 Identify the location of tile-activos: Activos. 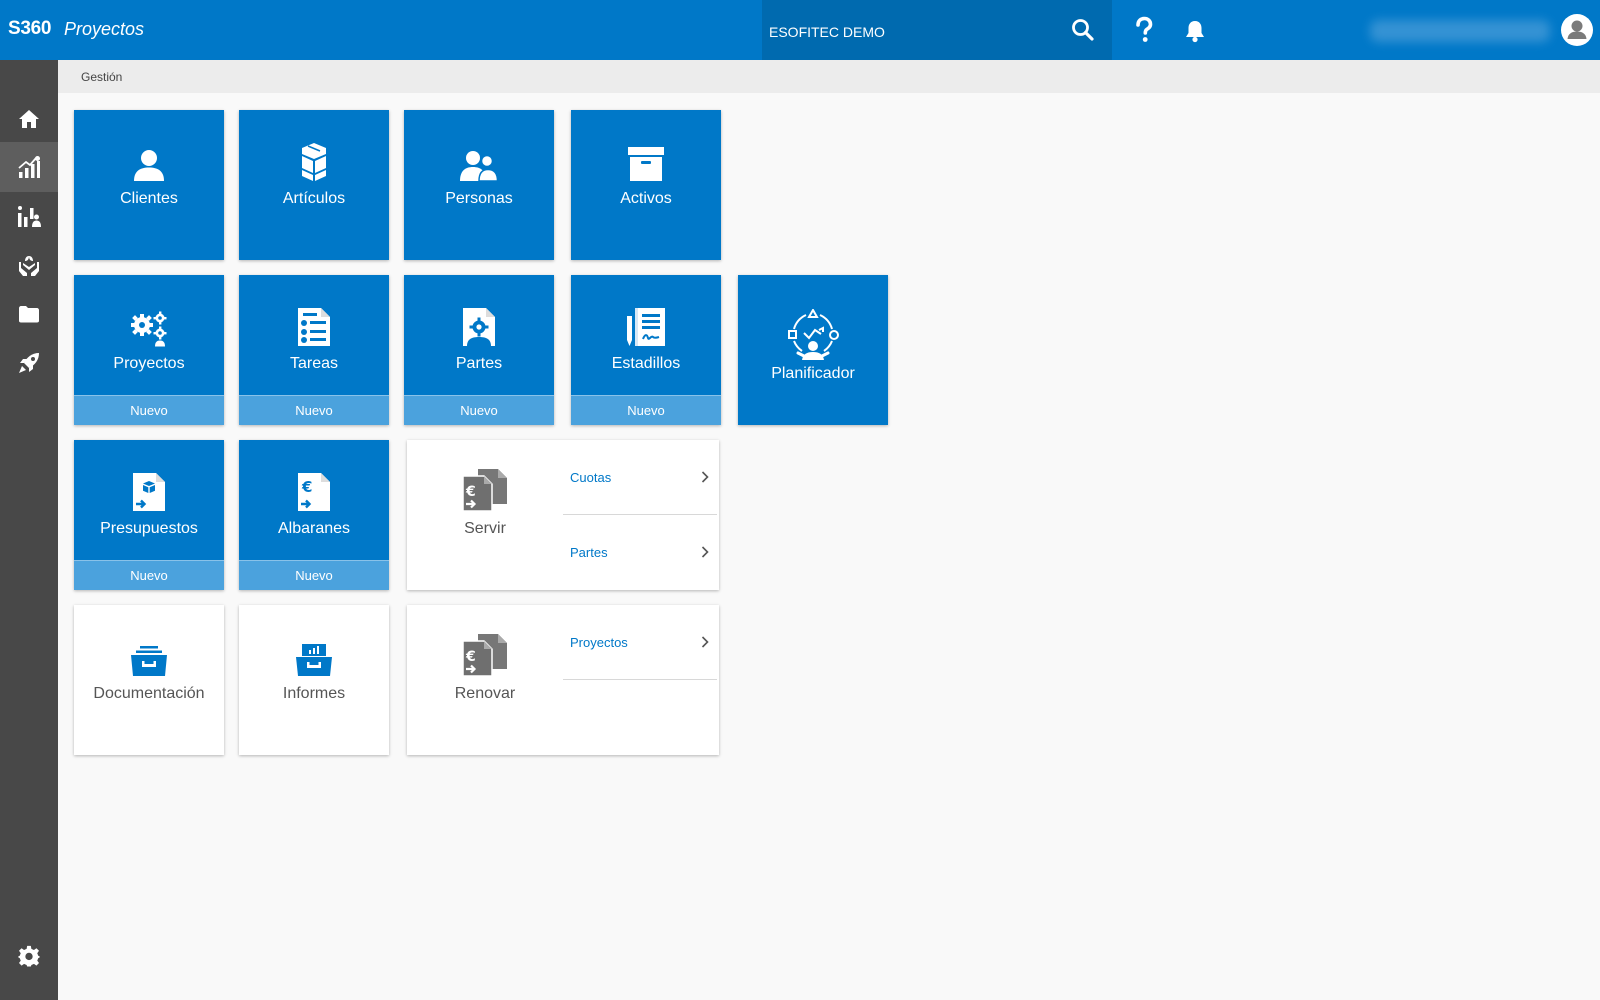
(646, 185).